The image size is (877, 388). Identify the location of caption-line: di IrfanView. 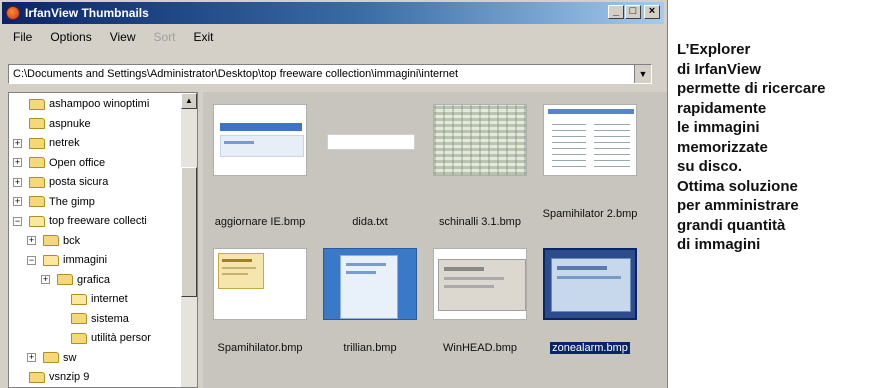
(719, 69).